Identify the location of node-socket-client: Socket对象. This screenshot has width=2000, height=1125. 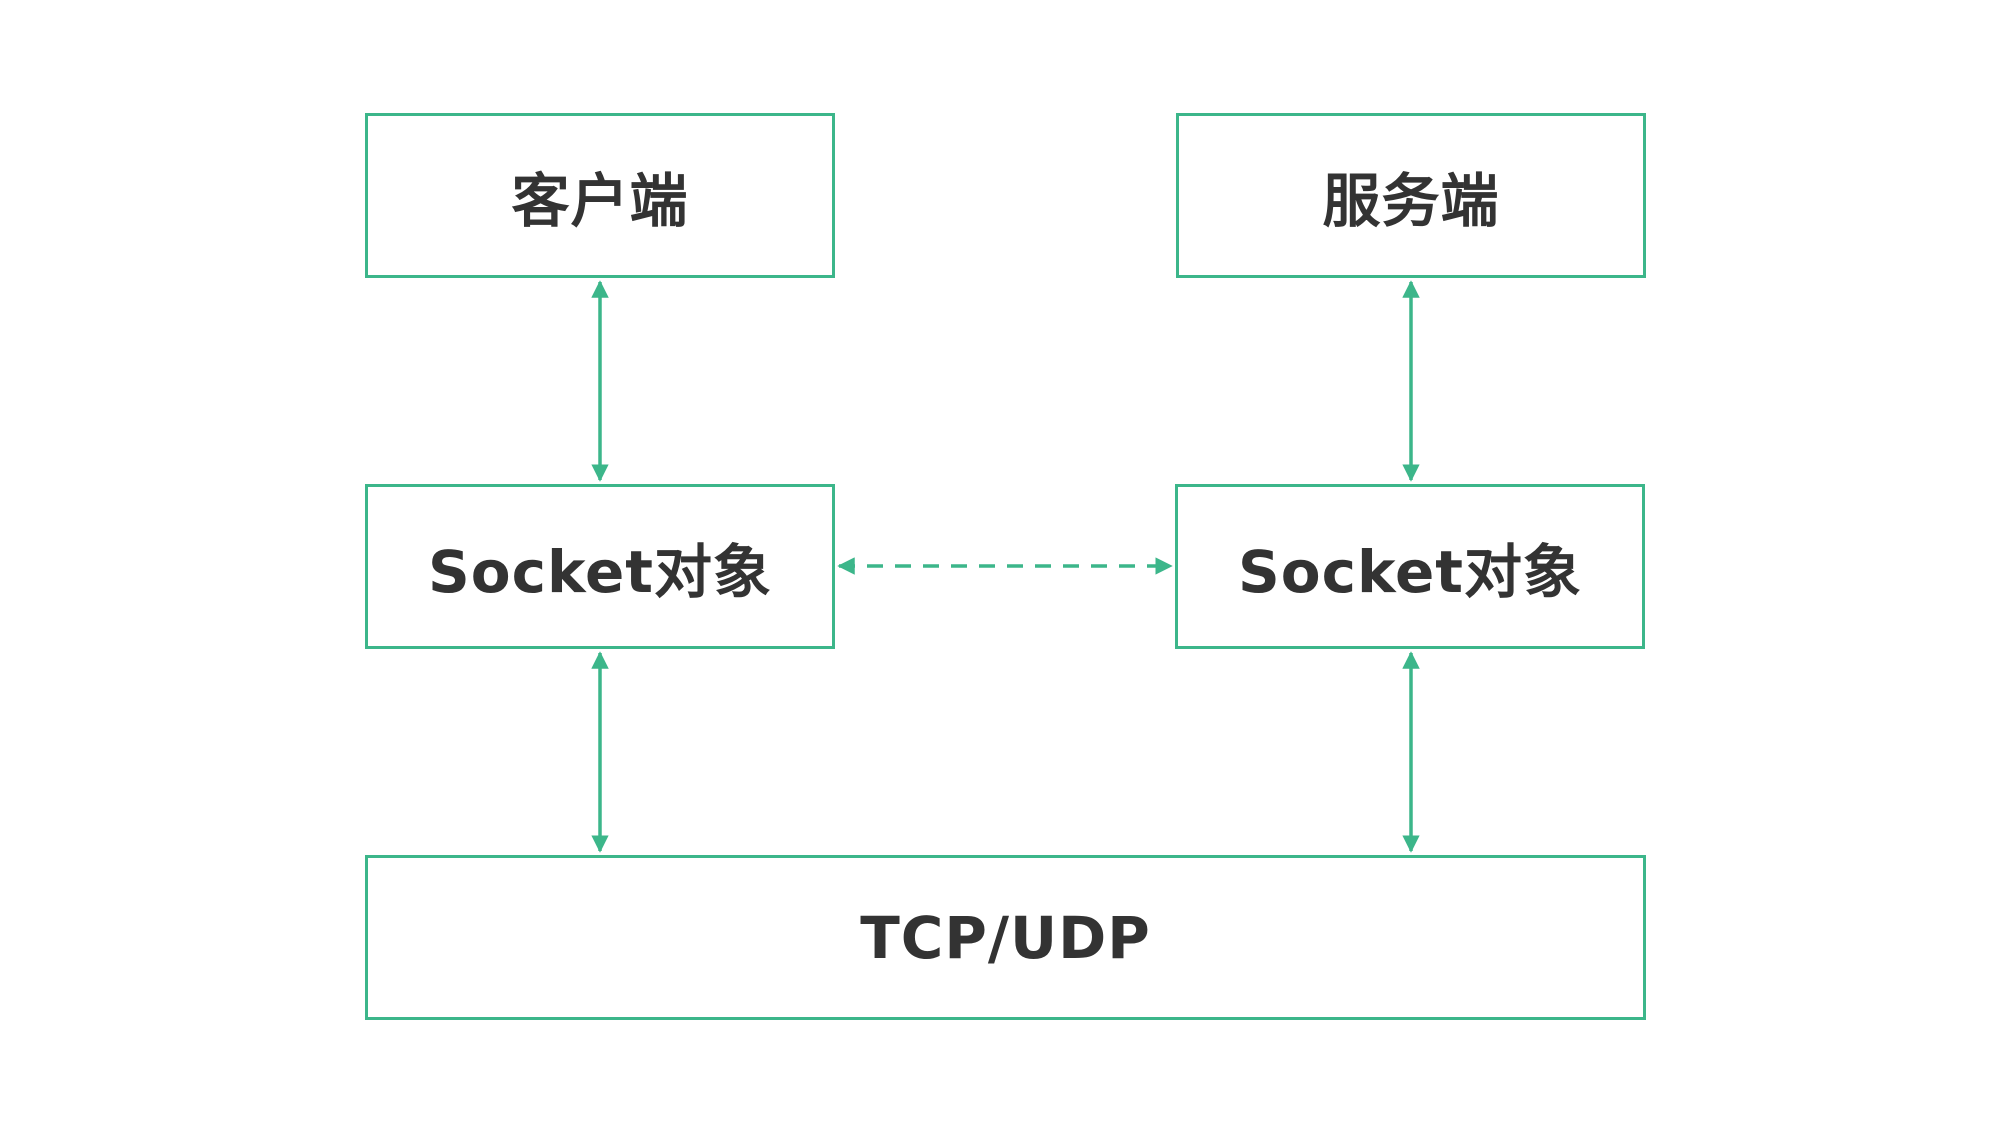
(600, 566).